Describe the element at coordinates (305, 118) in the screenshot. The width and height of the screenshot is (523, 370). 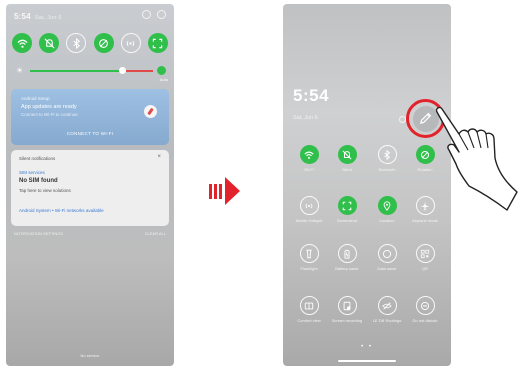
I see `clock-date: Sat, Jun 6` at that location.